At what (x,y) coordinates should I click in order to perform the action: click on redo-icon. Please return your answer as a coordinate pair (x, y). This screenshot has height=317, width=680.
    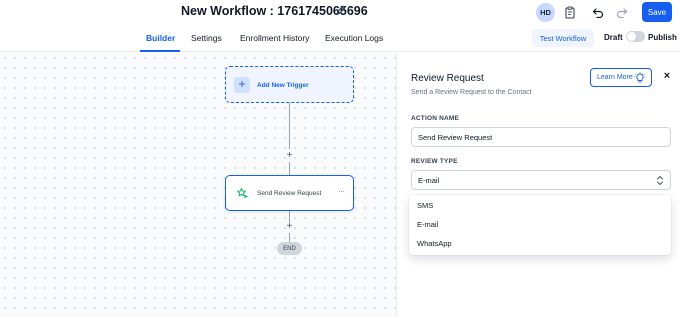
    Looking at the image, I should click on (622, 13).